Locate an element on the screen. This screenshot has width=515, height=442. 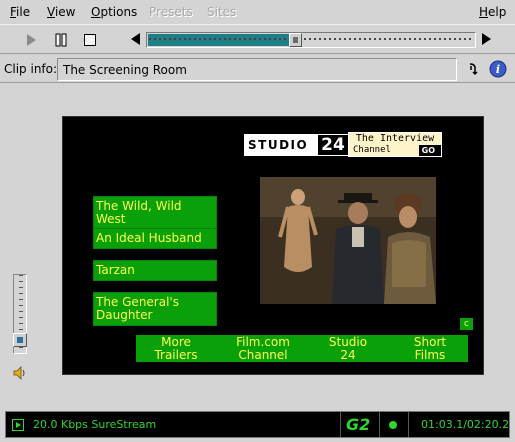
link-icon is located at coordinates (473, 69).